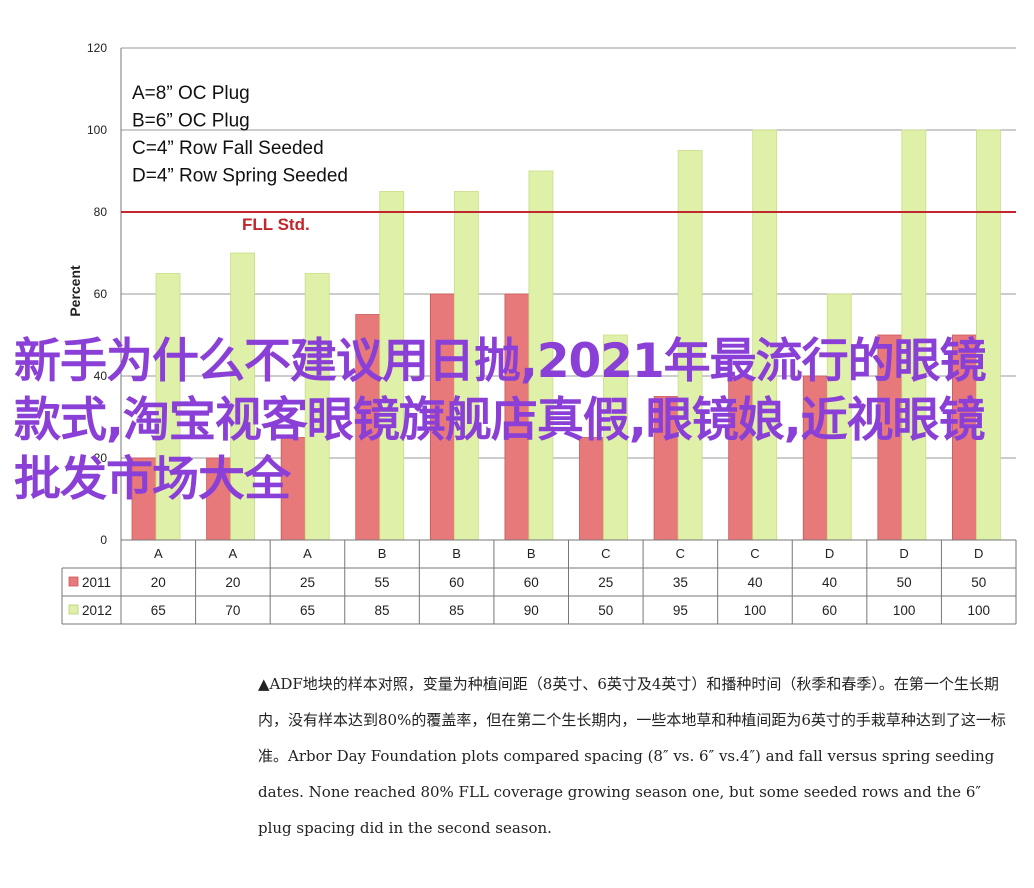 Image resolution: width=1034 pixels, height=888 pixels. What do you see at coordinates (97, 610) in the screenshot?
I see `legend-label-2012: 2012` at bounding box center [97, 610].